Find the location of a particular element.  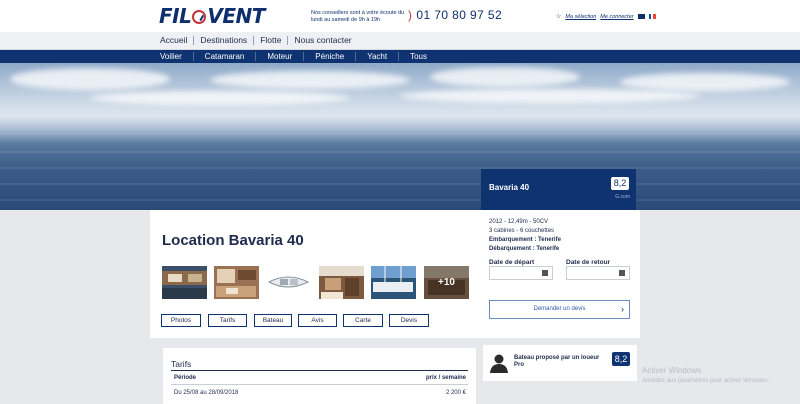

boat-type-catamaran: Catamaran is located at coordinates (225, 56).